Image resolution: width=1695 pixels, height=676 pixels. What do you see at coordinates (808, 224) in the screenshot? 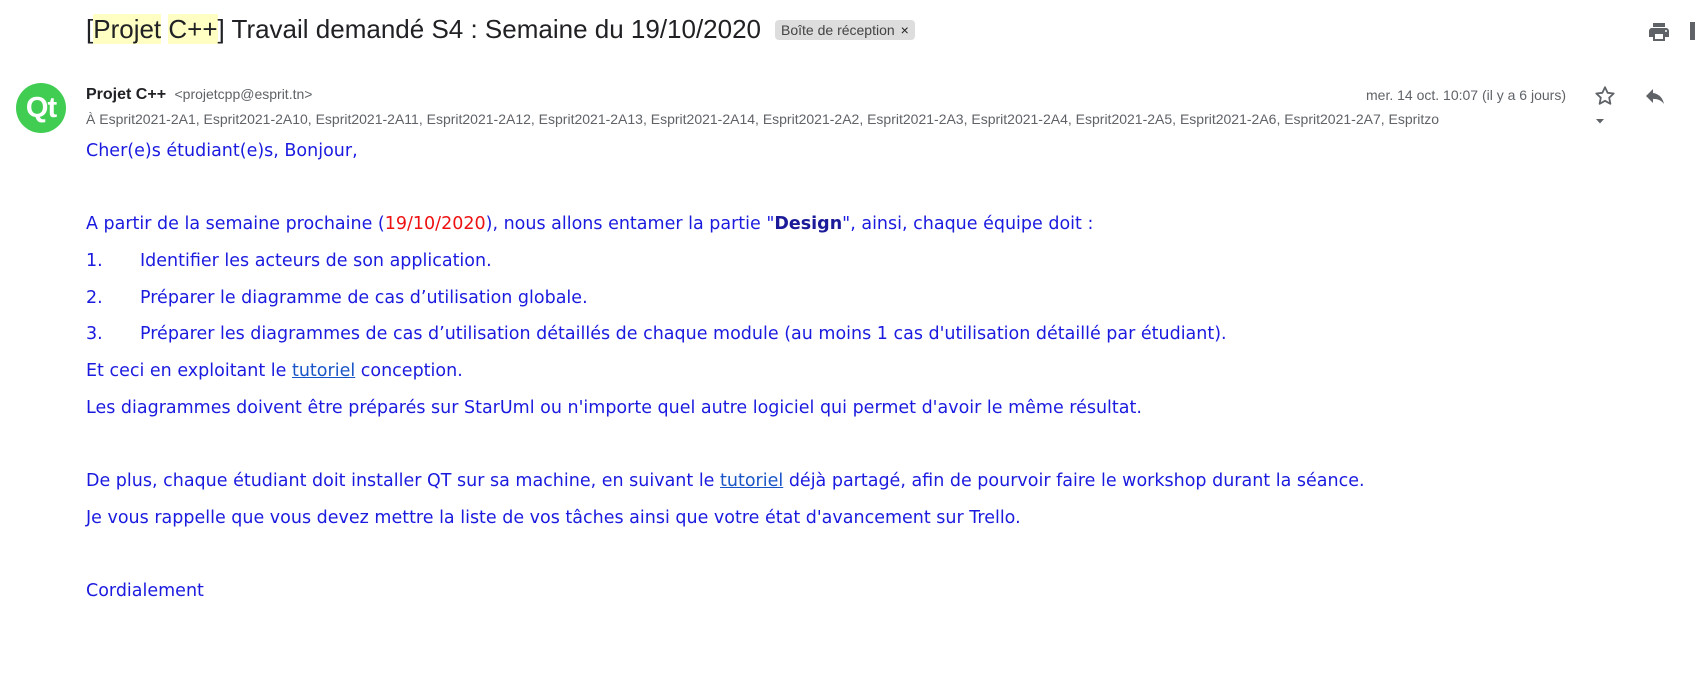
I see `design-keyword: Design` at bounding box center [808, 224].